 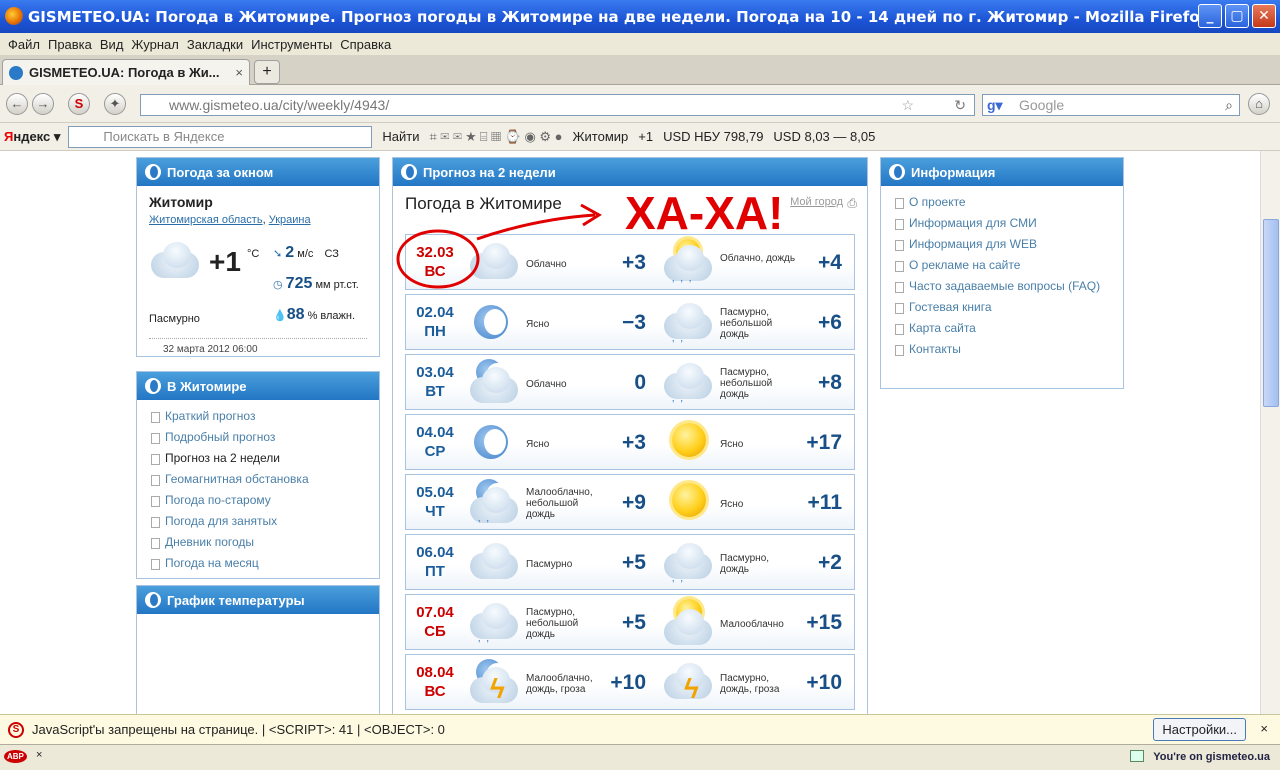 What do you see at coordinates (1211, 757) in the screenshot?
I see `current-site-text: You're on gismeteo.ua` at bounding box center [1211, 757].